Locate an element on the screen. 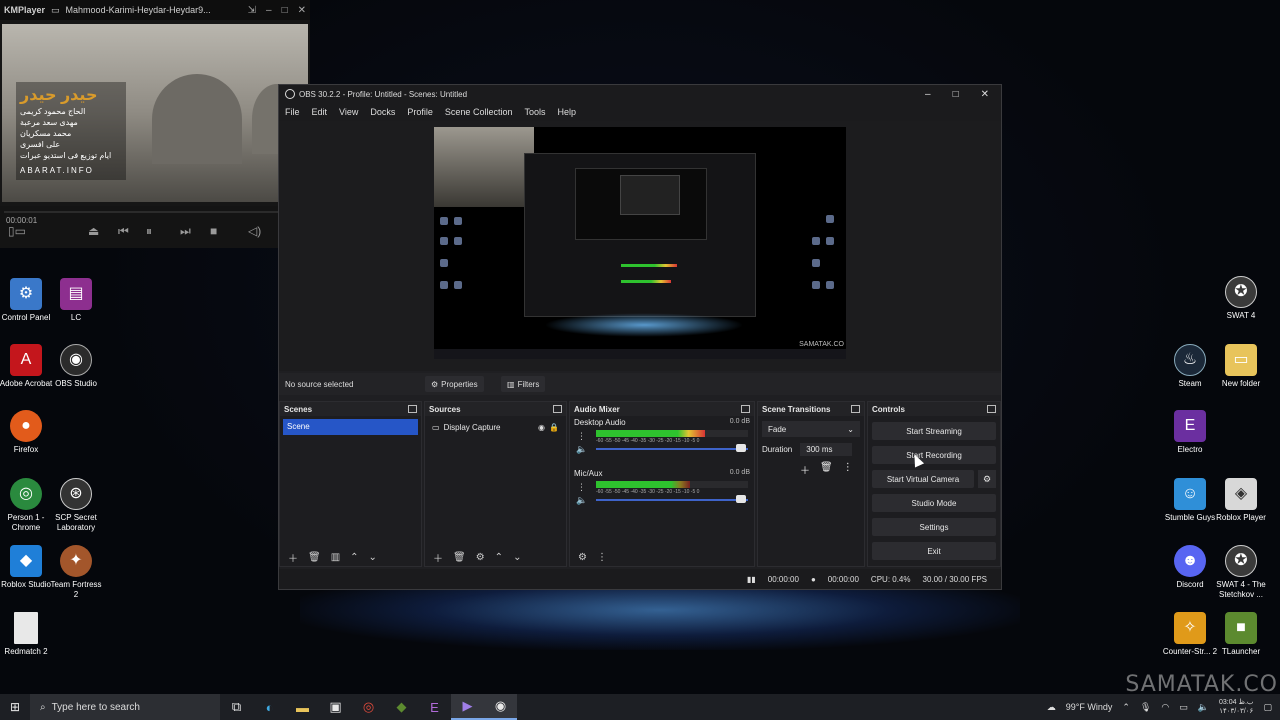 The image size is (1280, 720). desktop-icon-obs-studio: ◉ OBS Studio is located at coordinates (76, 366).